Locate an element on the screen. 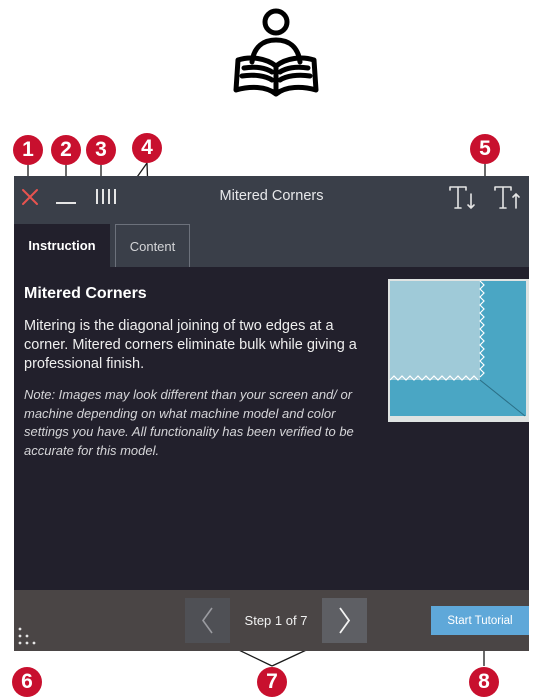  tab-content: Content is located at coordinates (152, 245).